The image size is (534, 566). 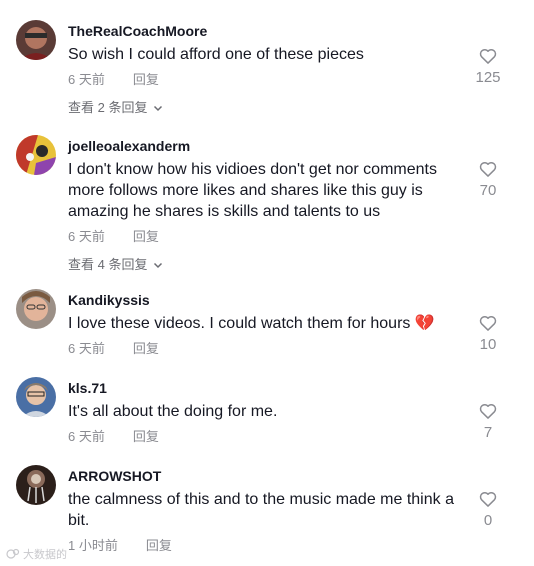 What do you see at coordinates (268, 146) in the screenshot?
I see `comment-username: joelleoalexanderm` at bounding box center [268, 146].